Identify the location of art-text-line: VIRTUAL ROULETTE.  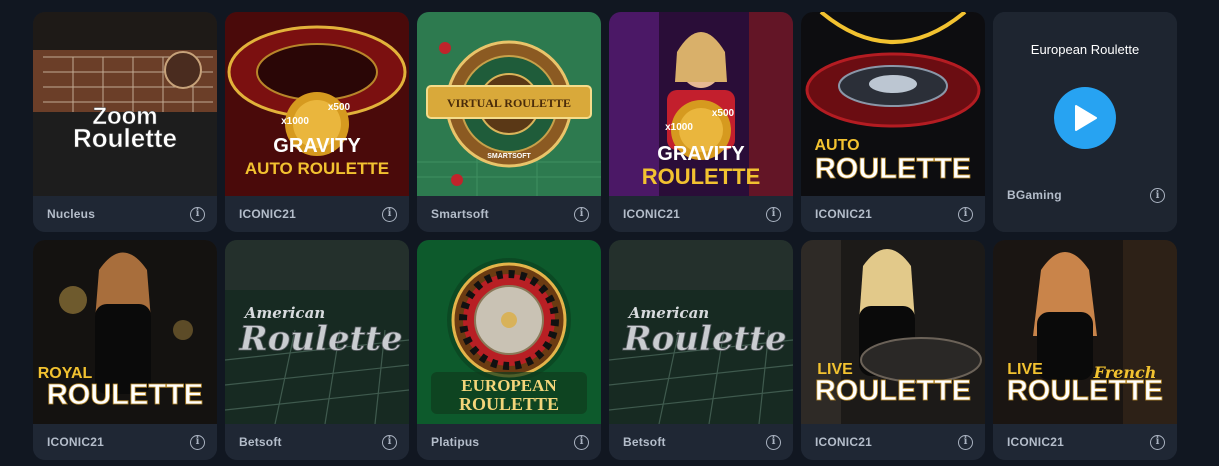
(509, 103).